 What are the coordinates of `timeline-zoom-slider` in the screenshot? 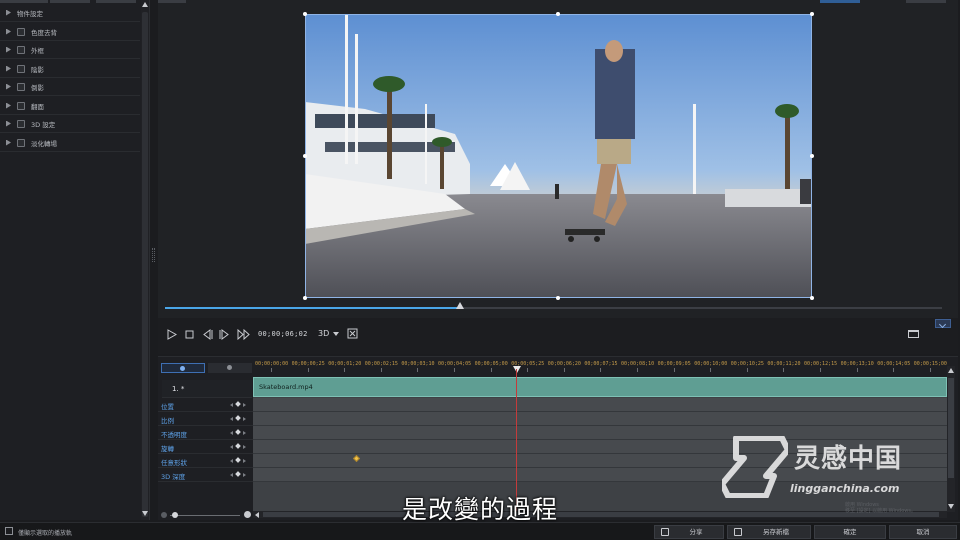 It's located at (206, 515).